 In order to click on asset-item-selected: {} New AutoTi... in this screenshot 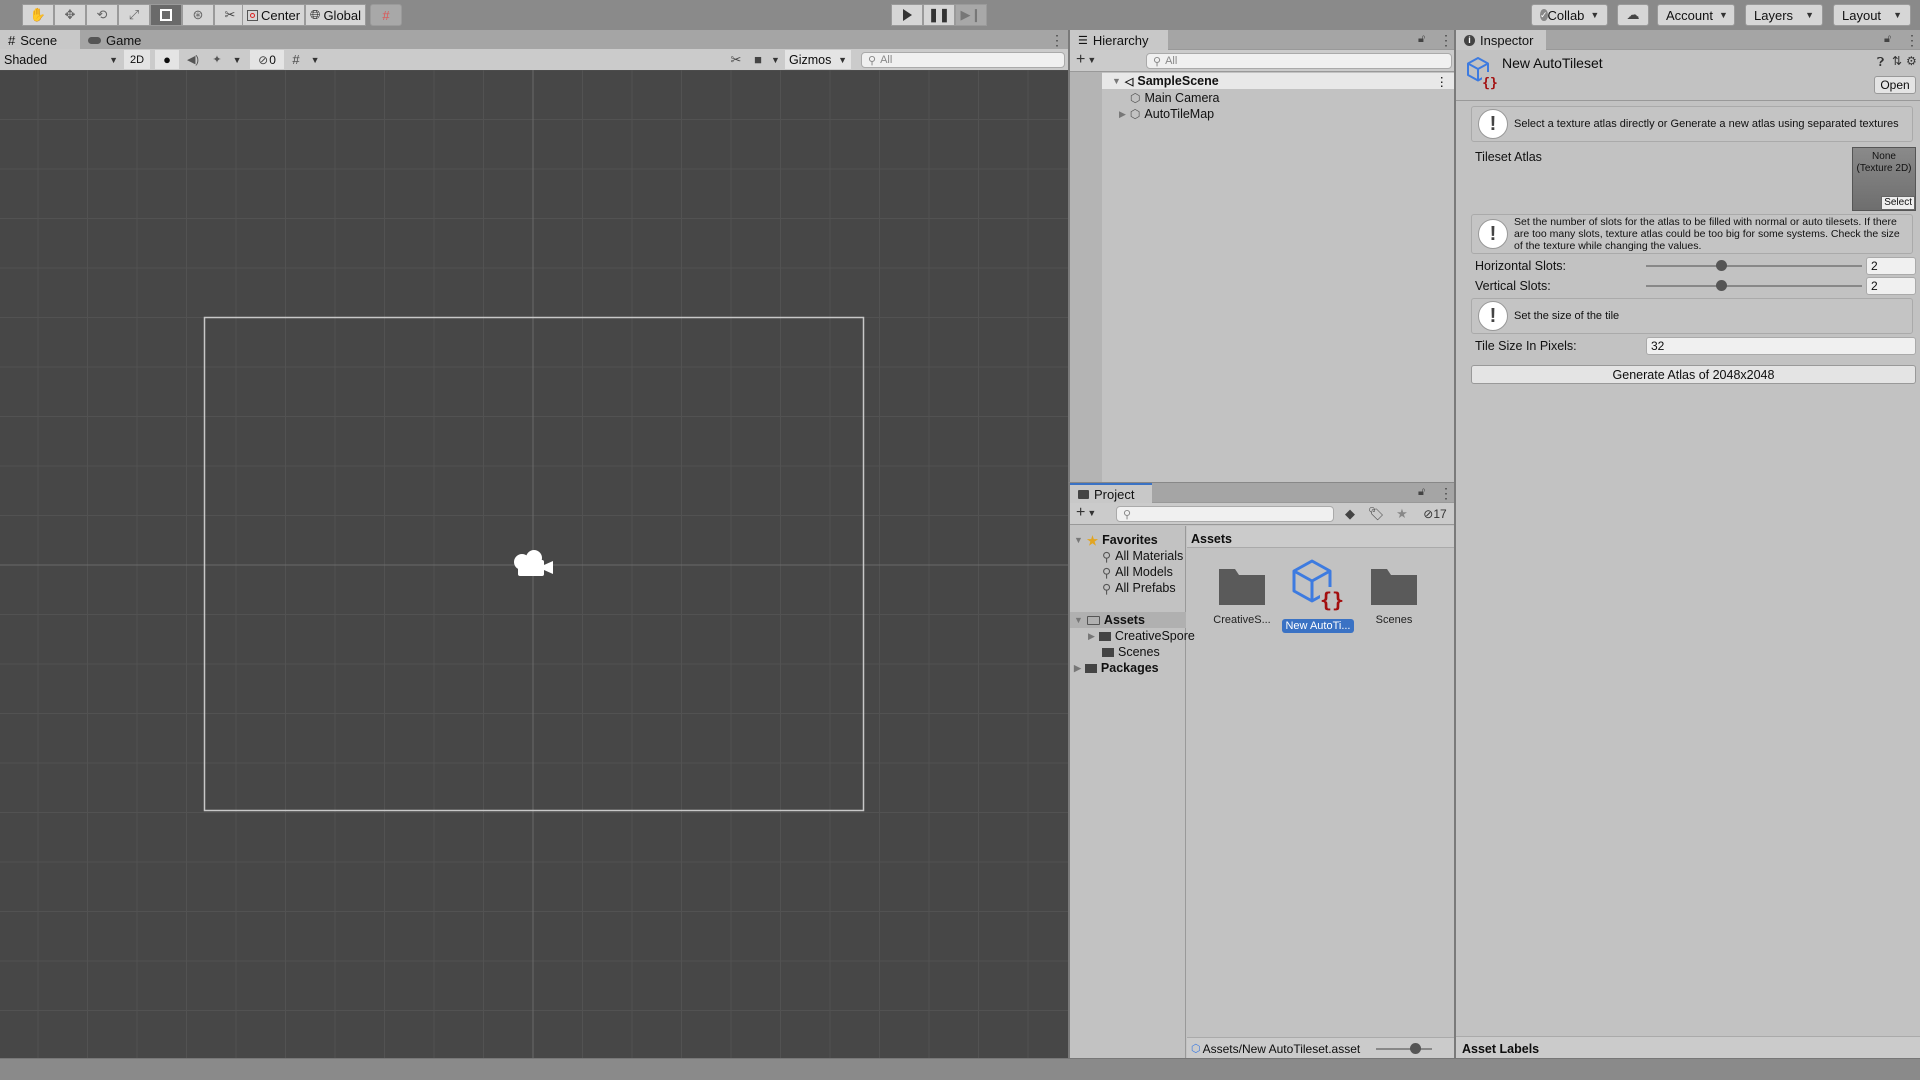, I will do `click(1318, 595)`.